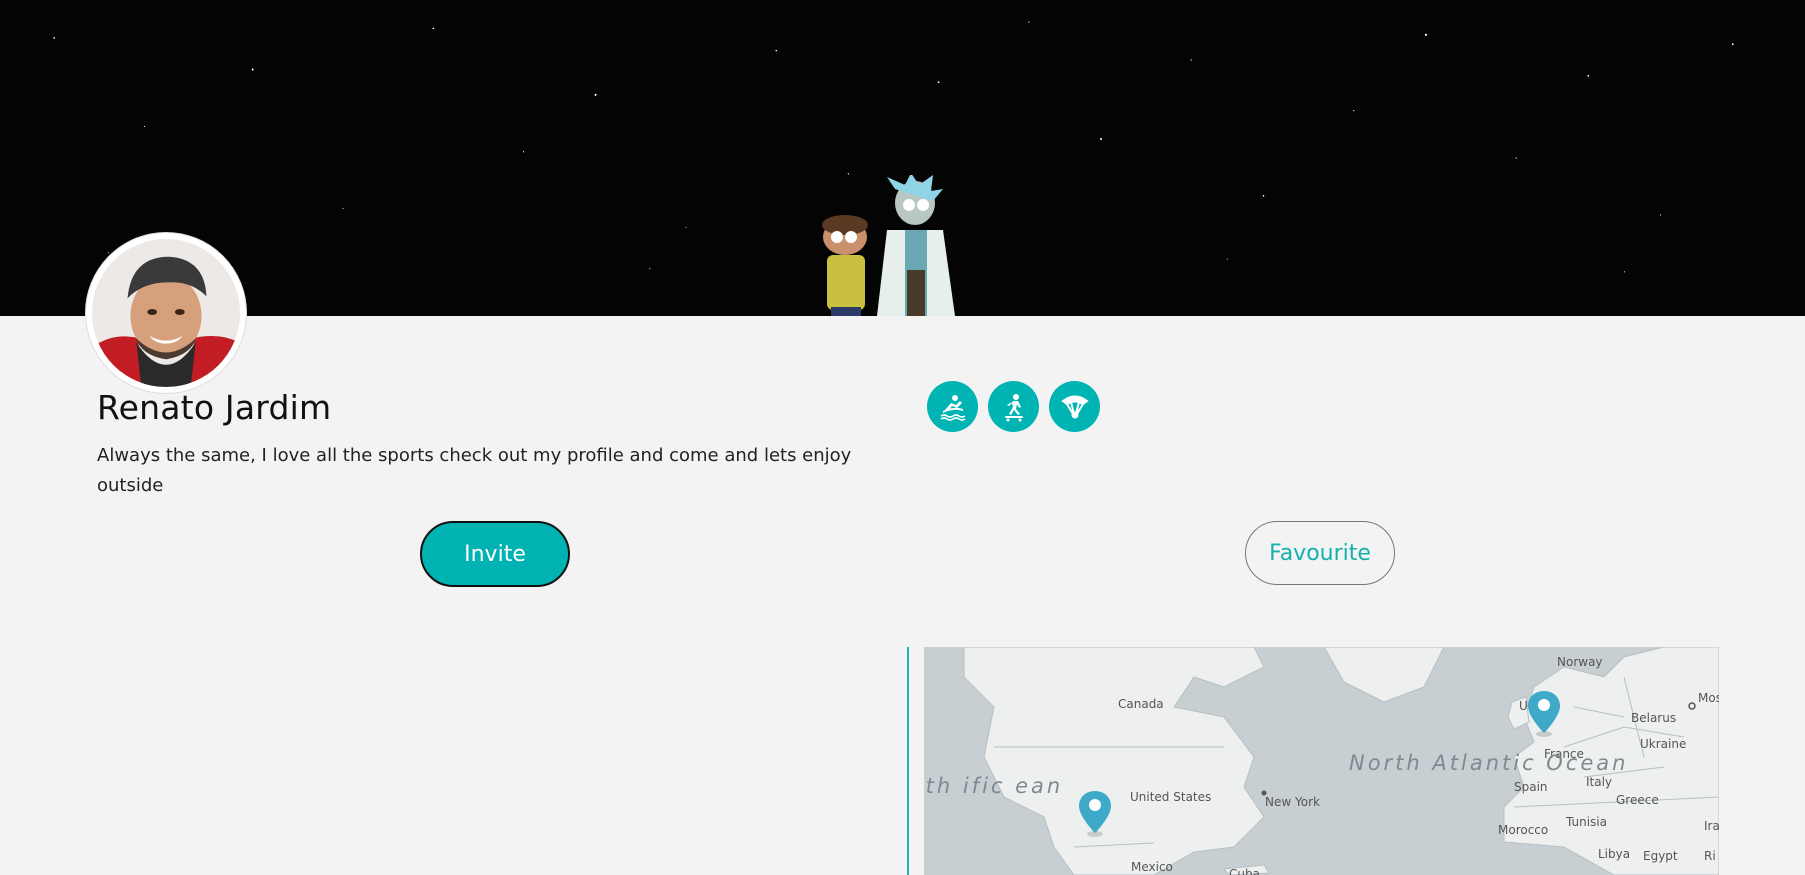  What do you see at coordinates (1599, 782) in the screenshot?
I see `map-label-italy: Italy` at bounding box center [1599, 782].